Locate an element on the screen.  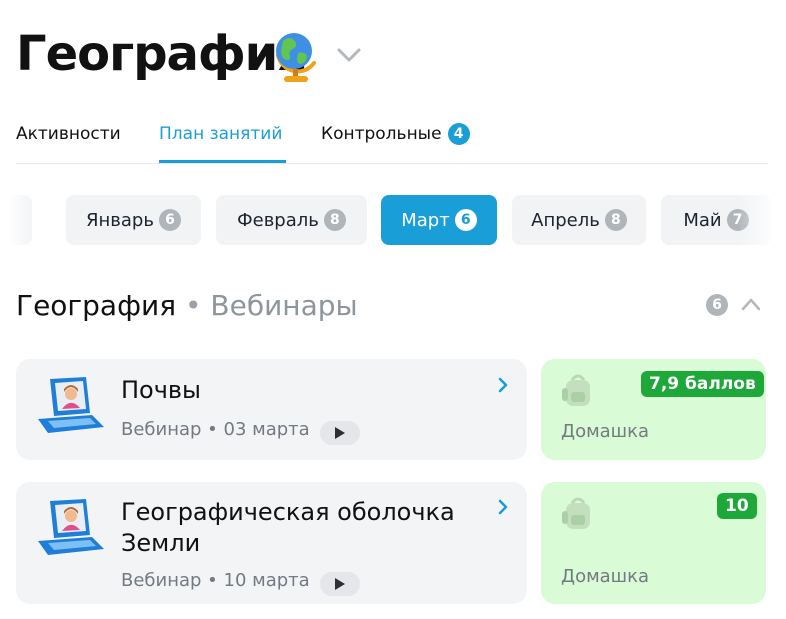
chevron-up-icon is located at coordinates (751, 304).